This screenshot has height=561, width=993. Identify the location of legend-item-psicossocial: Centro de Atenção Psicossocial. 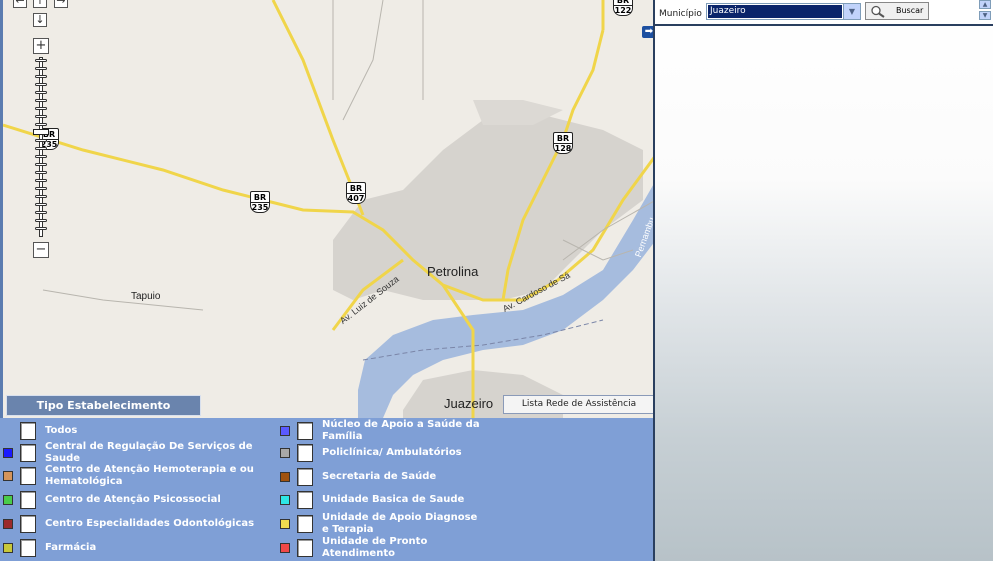
(134, 500).